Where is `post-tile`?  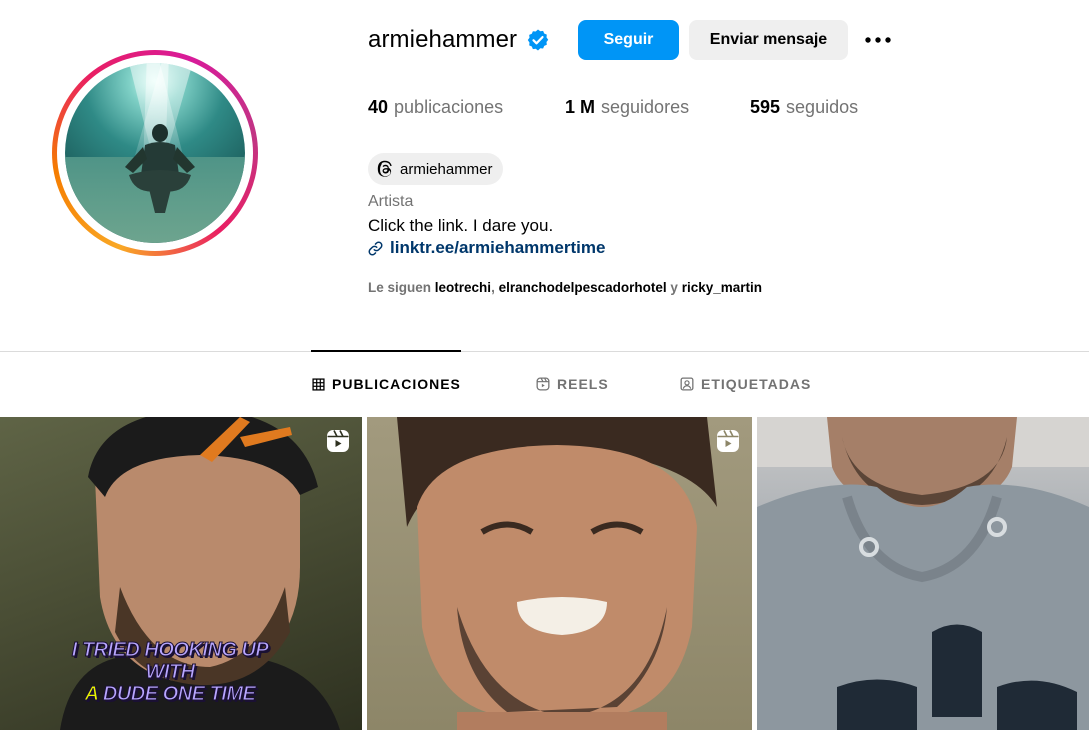
post-tile is located at coordinates (923, 573).